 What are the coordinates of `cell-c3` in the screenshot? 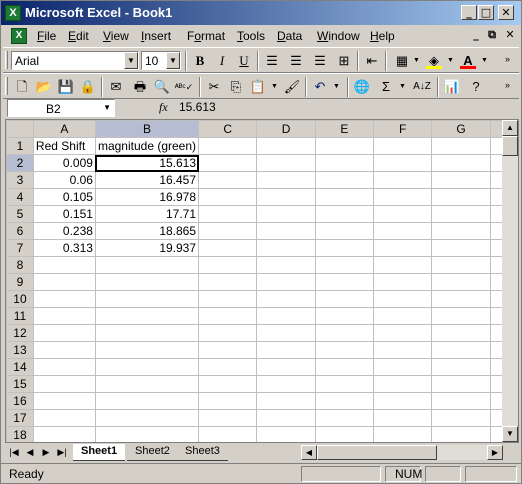 It's located at (228, 180).